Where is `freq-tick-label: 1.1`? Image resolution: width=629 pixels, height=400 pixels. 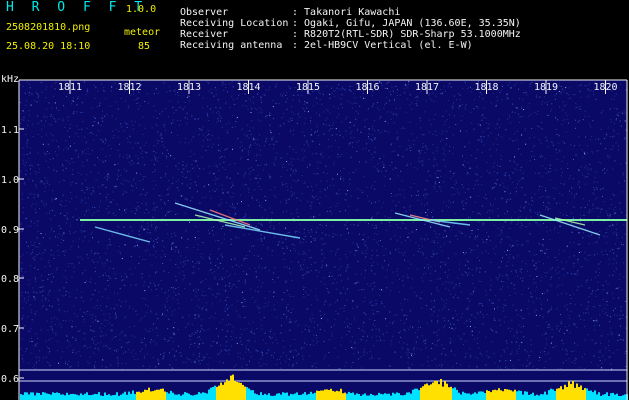 freq-tick-label: 1.1 is located at coordinates (10, 130).